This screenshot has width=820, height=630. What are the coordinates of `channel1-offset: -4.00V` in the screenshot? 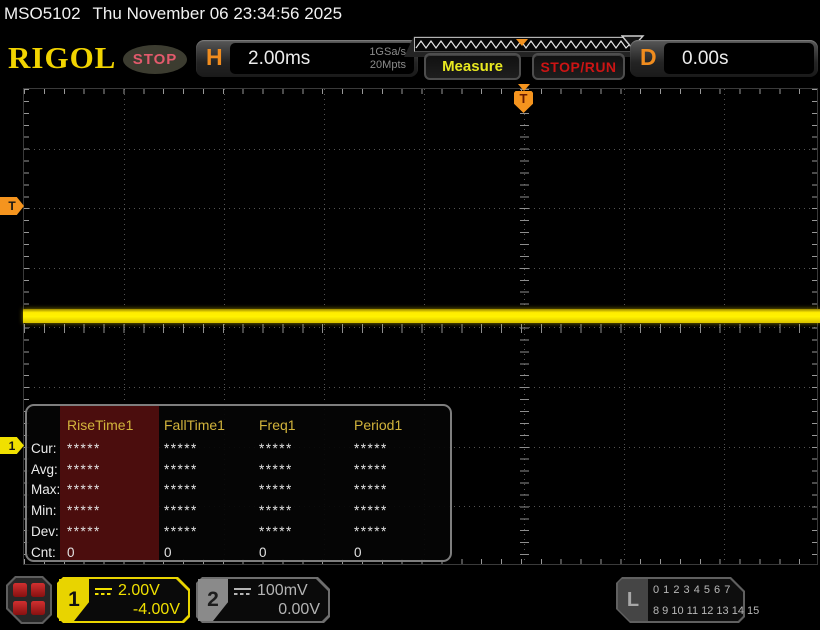 It's located at (156, 609).